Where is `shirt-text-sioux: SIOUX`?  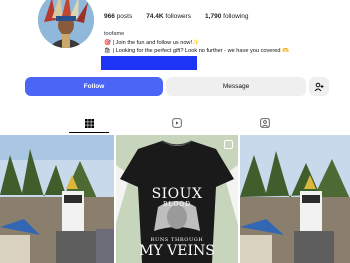
shirt-text-sioux: SIOUX is located at coordinates (177, 194).